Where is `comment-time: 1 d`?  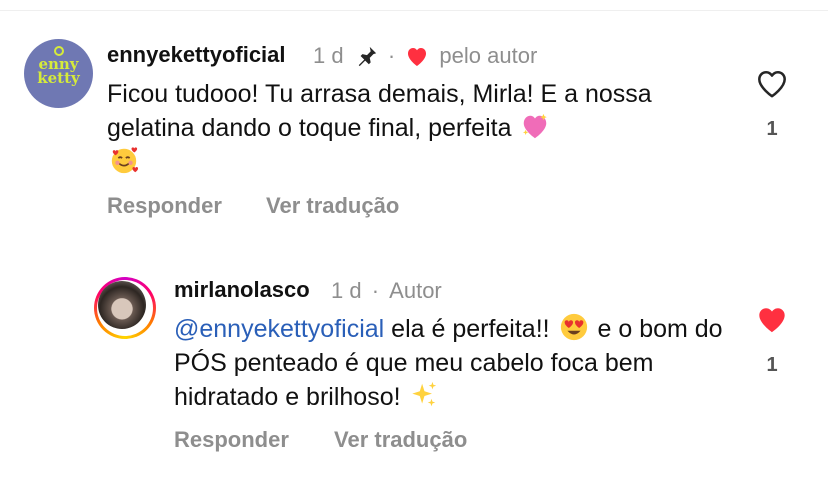 comment-time: 1 d is located at coordinates (328, 56).